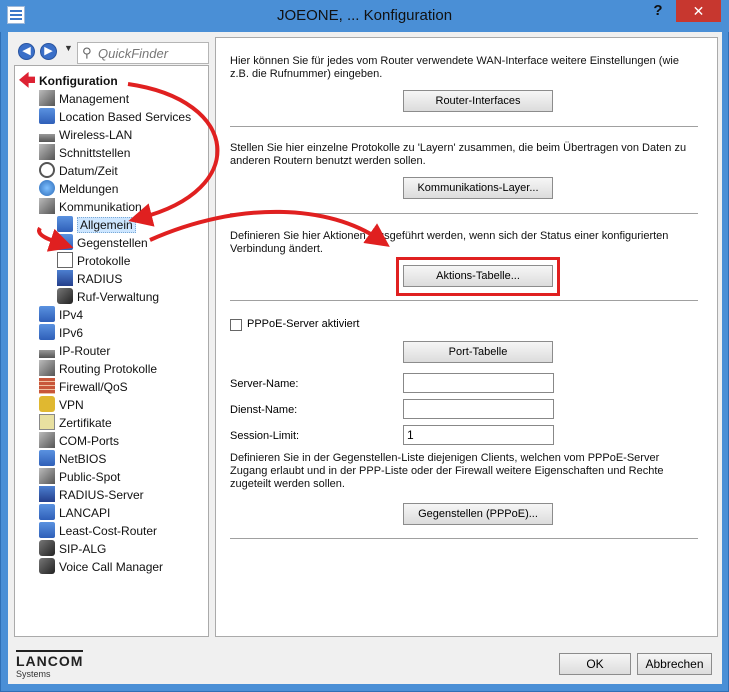 The image size is (729, 692). What do you see at coordinates (83, 386) in the screenshot?
I see `tree-item-firewall-qos: Firewall/QoS` at bounding box center [83, 386].